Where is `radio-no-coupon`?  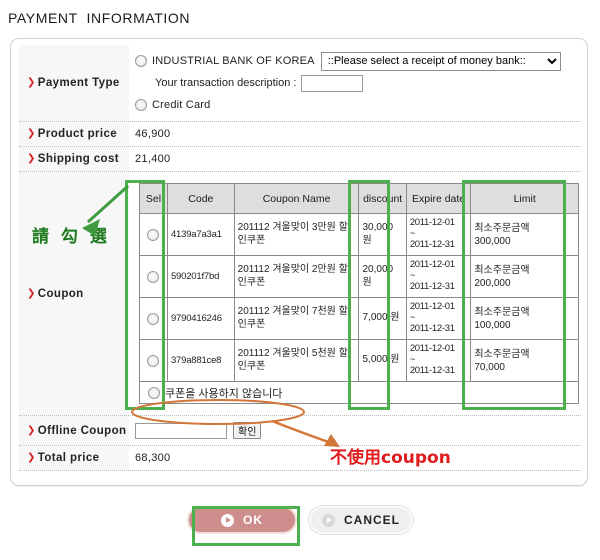 radio-no-coupon is located at coordinates (154, 392).